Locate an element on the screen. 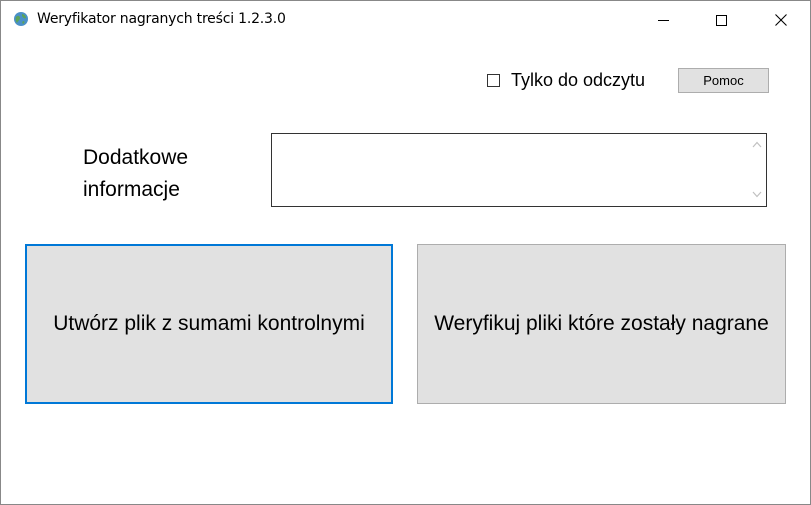  create-checksum-file-button: Utwórz plik z sumami kontrolnymi is located at coordinates (209, 324).